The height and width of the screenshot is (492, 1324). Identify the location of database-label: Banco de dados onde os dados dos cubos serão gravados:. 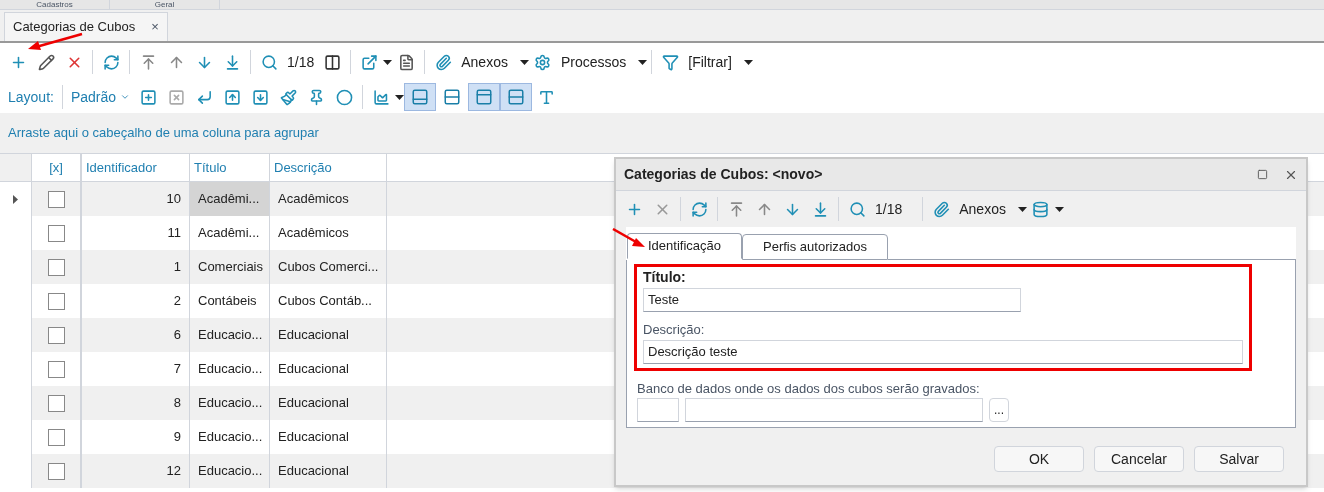
(808, 388).